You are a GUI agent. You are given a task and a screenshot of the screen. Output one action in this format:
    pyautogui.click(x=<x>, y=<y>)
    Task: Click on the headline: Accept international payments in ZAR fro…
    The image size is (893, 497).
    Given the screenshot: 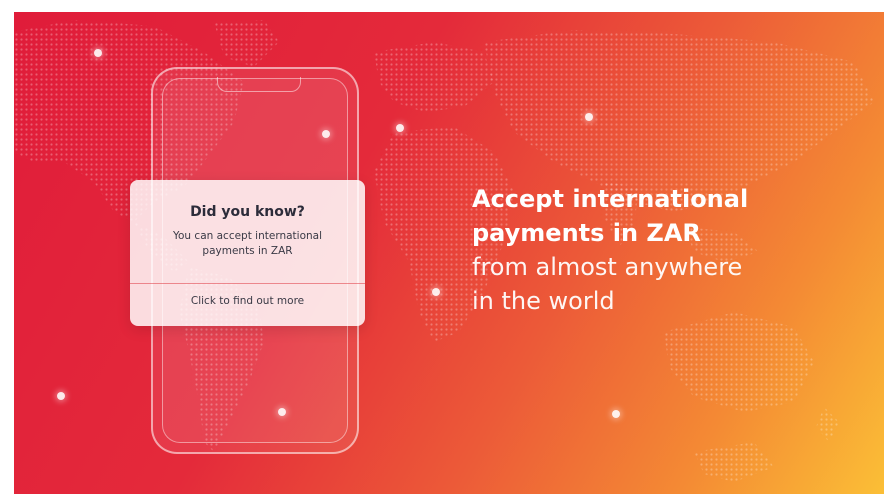 What is the action you would take?
    pyautogui.click(x=672, y=250)
    